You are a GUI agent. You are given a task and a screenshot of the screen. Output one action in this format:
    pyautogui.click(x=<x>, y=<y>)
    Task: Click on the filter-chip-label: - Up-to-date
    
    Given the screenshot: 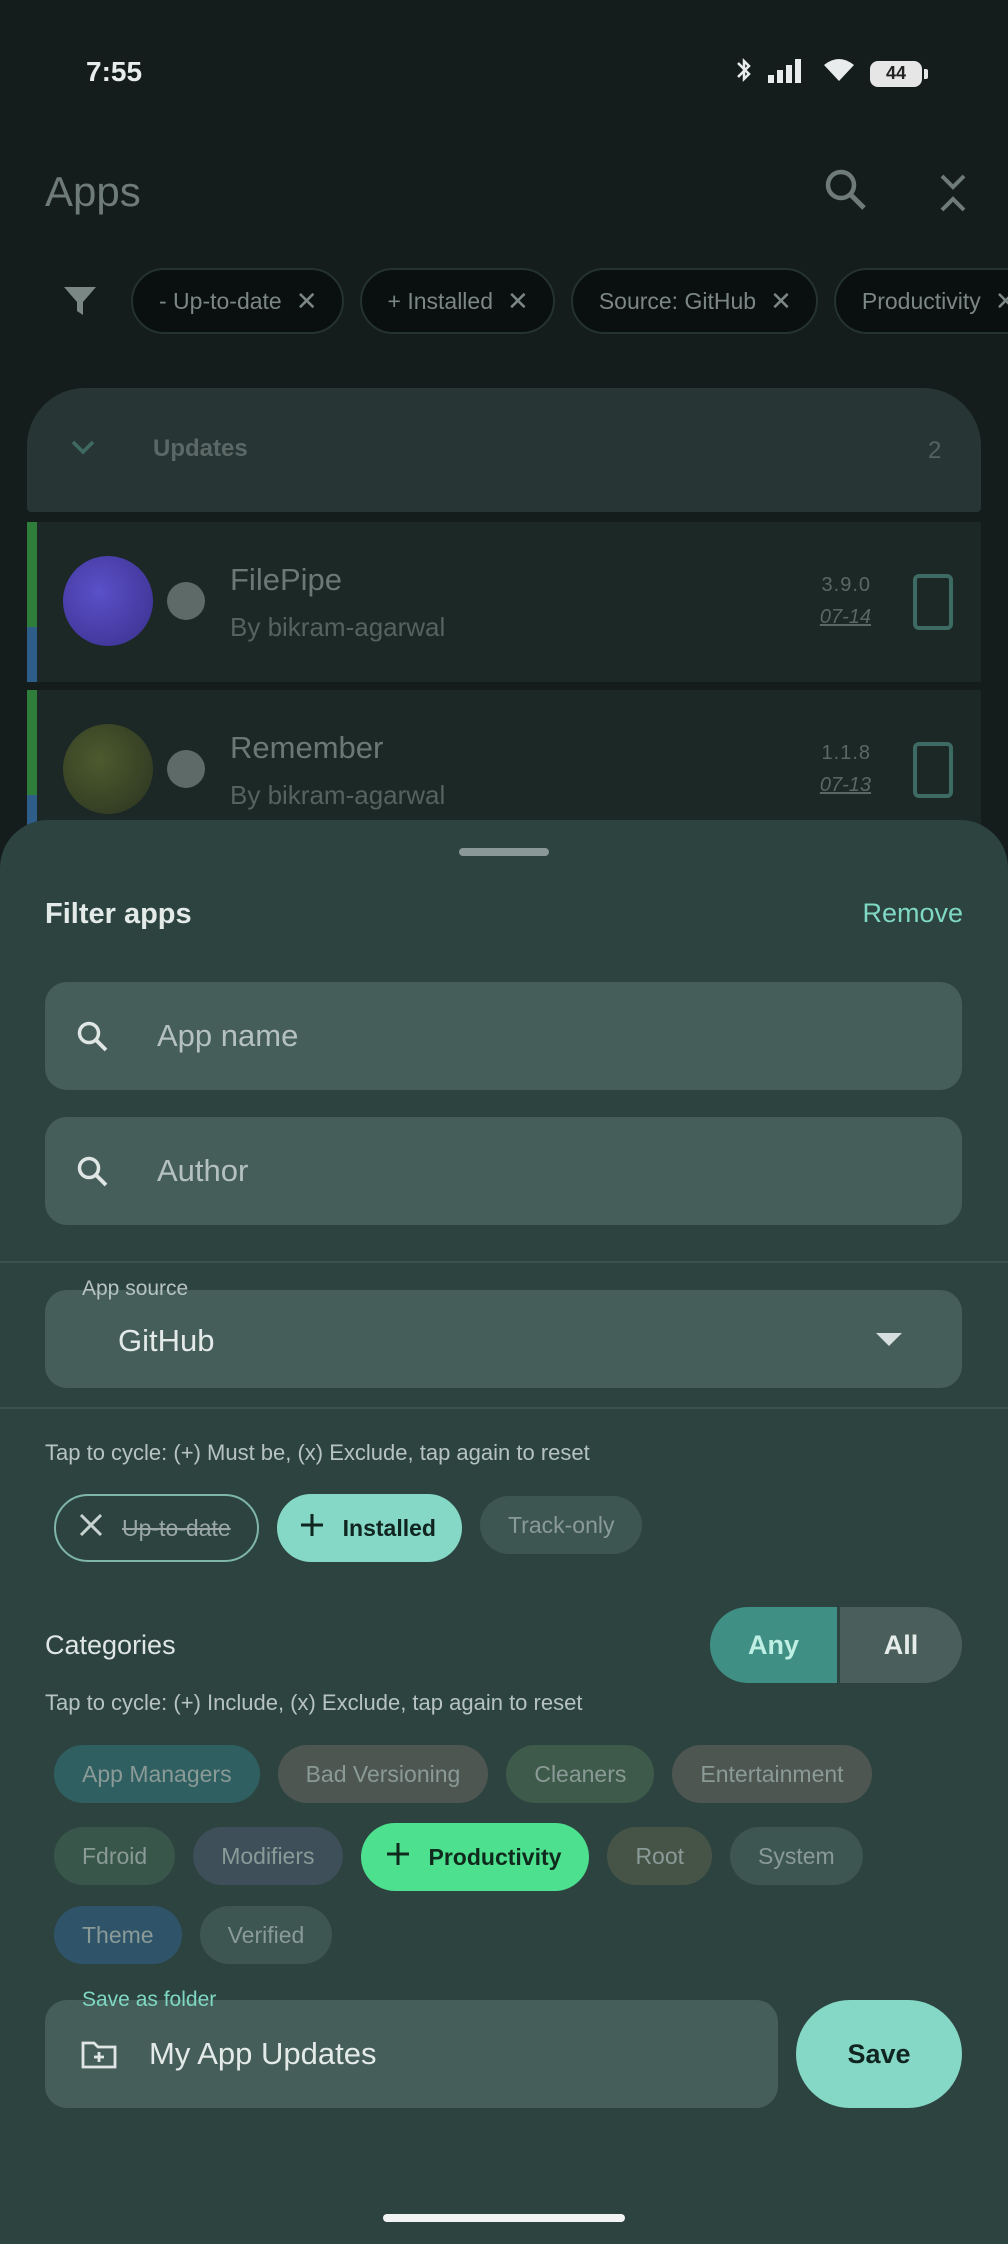 What is the action you would take?
    pyautogui.click(x=220, y=300)
    